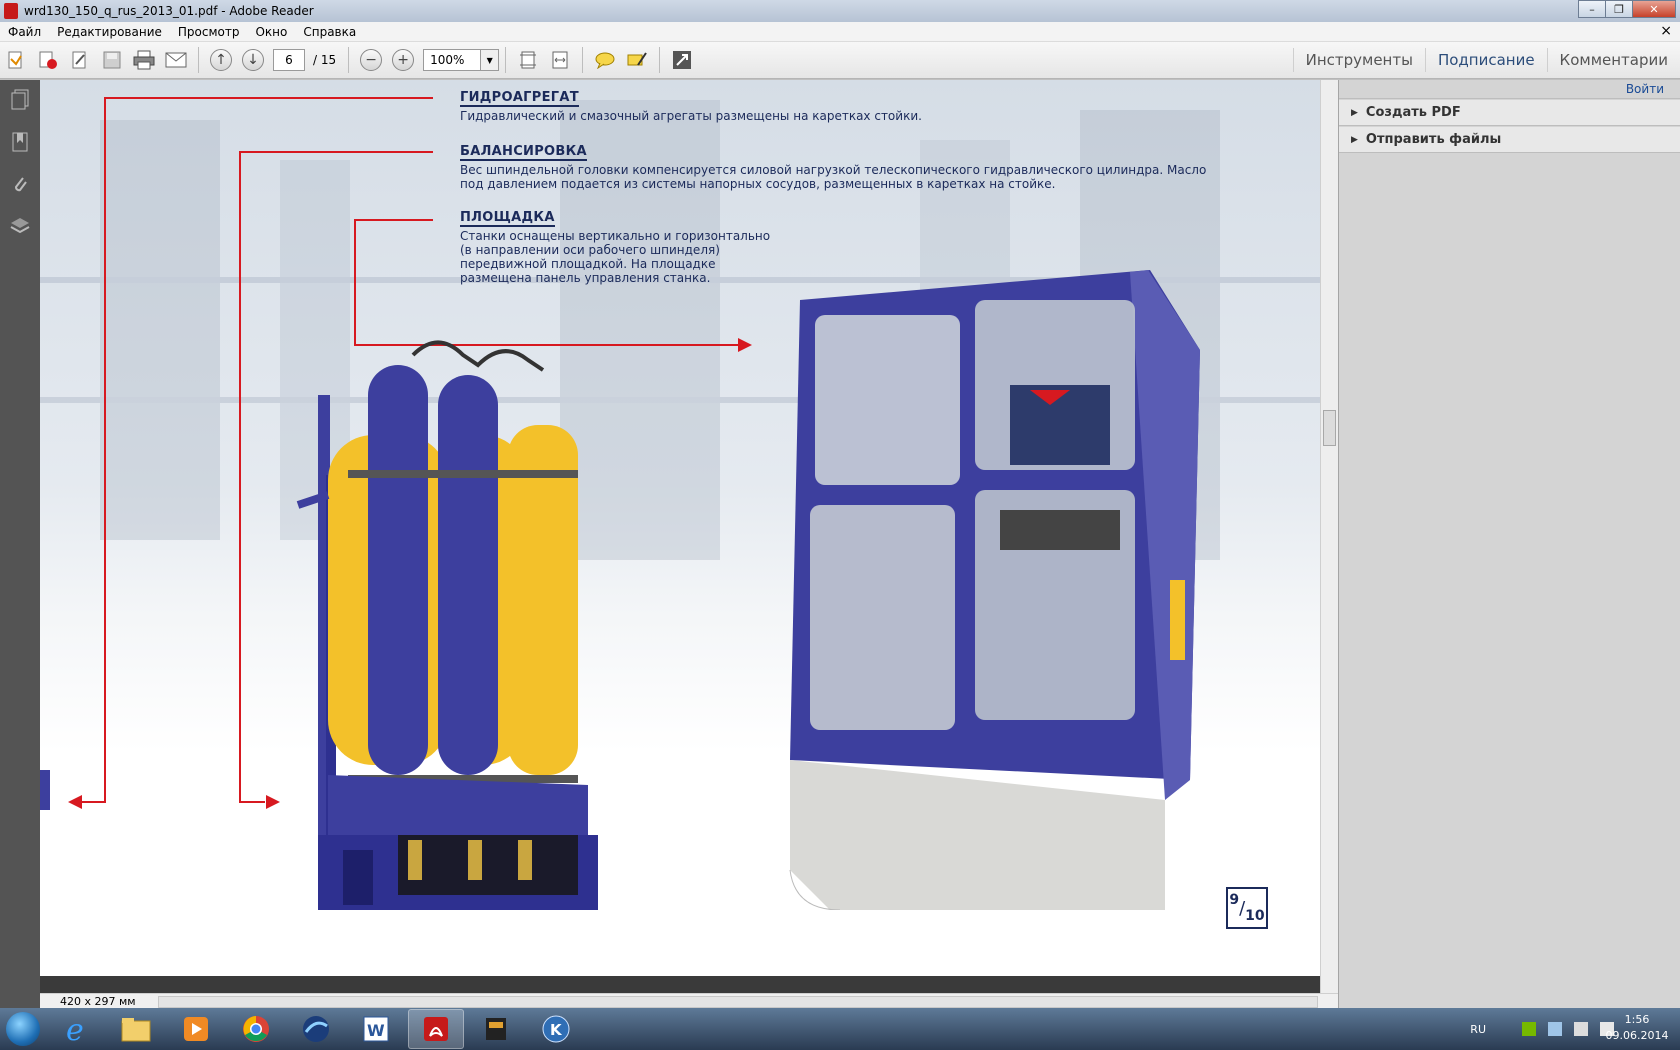  What do you see at coordinates (98, 1001) in the screenshot?
I see `page-size-label: 420 x 297 мм` at bounding box center [98, 1001].